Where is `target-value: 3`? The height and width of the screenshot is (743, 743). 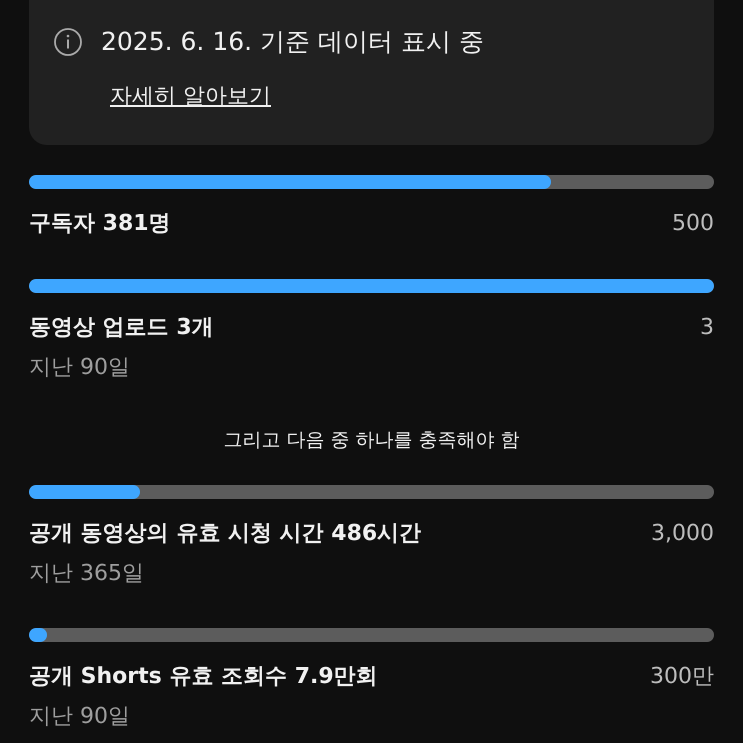 target-value: 3 is located at coordinates (707, 328).